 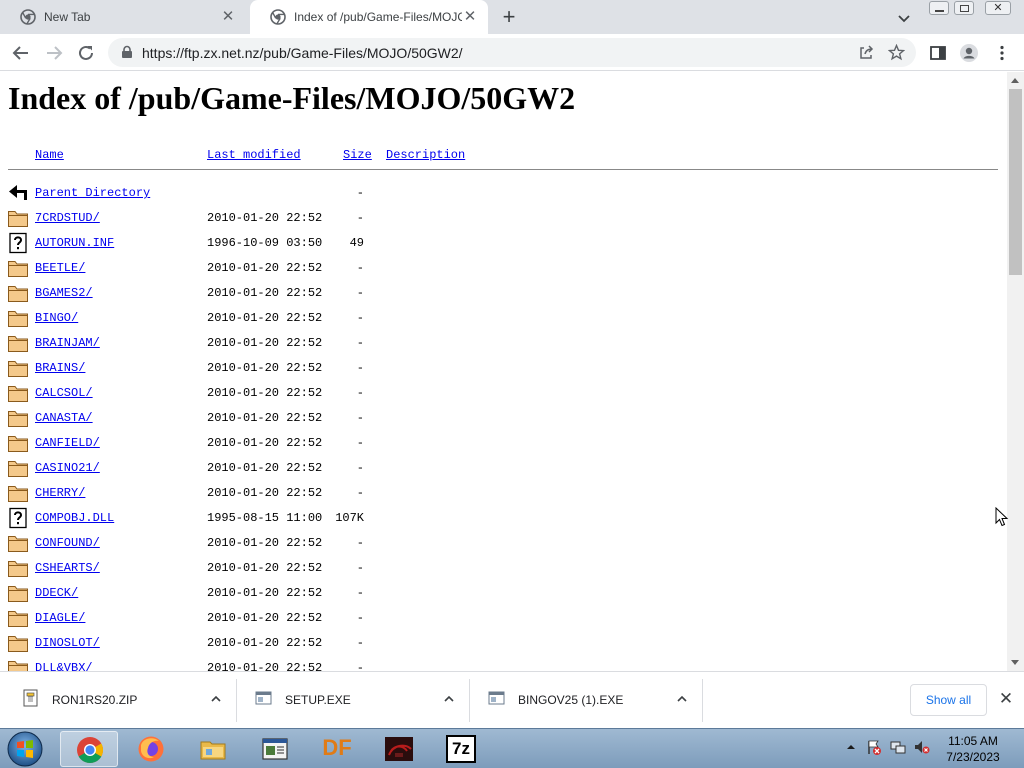 What do you see at coordinates (500, 369) in the screenshot?
I see `table-row: BRAINS/2010-01-20 22:52-` at bounding box center [500, 369].